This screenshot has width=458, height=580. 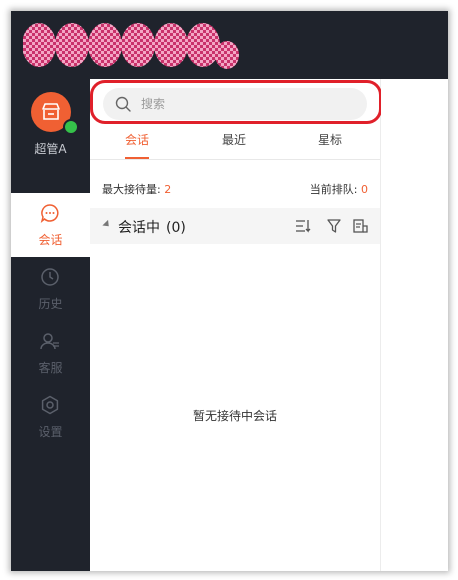 I want to click on nav-item-history: 历史, so click(x=50, y=289).